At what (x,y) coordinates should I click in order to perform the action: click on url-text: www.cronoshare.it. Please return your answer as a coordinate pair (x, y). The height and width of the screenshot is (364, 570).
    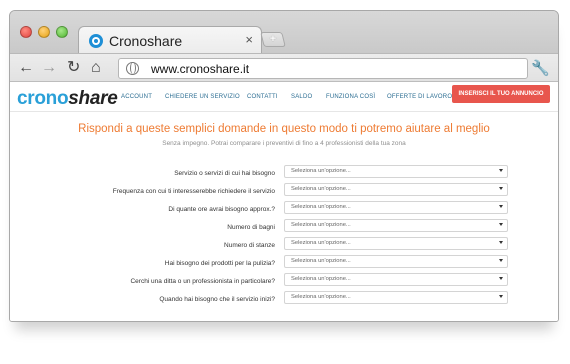
    Looking at the image, I should click on (200, 69).